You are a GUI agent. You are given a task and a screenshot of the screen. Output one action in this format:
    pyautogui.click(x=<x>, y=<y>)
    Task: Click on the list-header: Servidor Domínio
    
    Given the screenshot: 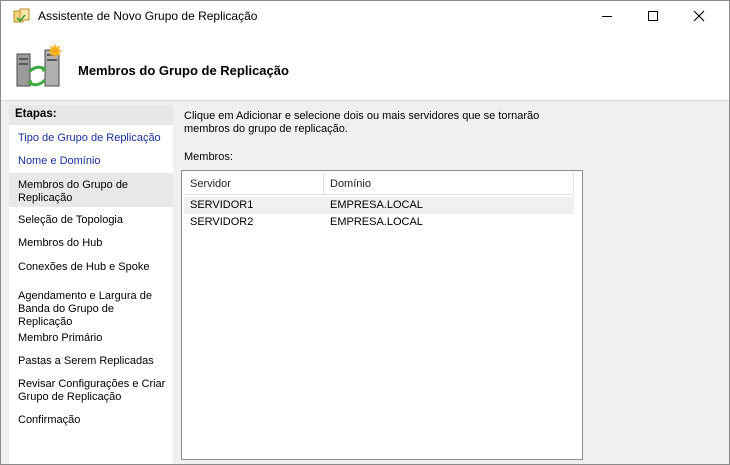 What is the action you would take?
    pyautogui.click(x=379, y=184)
    